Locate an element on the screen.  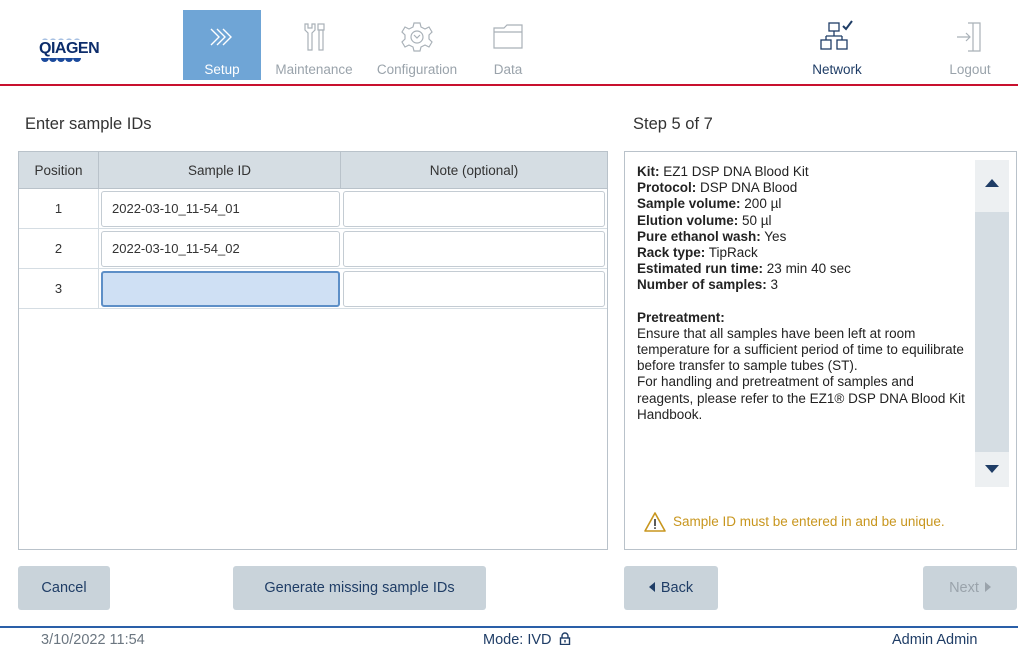
nav-configuration: Configuration is located at coordinates (417, 45).